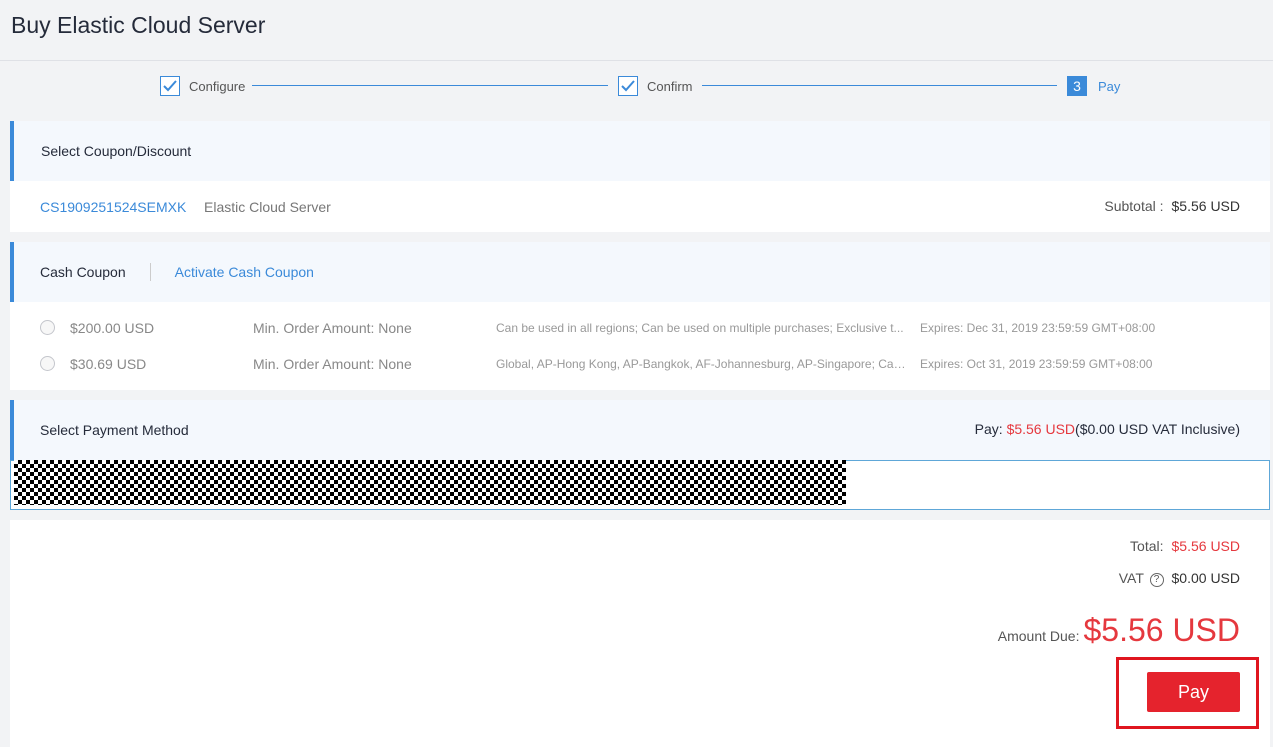  Describe the element at coordinates (244, 272) in the screenshot. I see `activate-cash-coupon-link: Activate Cash Coupon` at that location.